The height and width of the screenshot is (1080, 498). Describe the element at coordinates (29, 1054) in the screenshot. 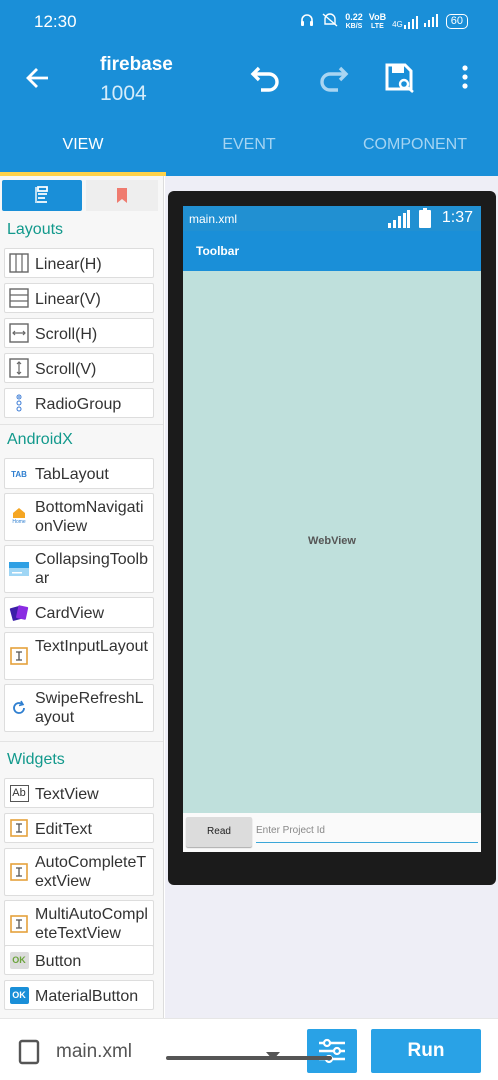

I see `file-icon` at that location.